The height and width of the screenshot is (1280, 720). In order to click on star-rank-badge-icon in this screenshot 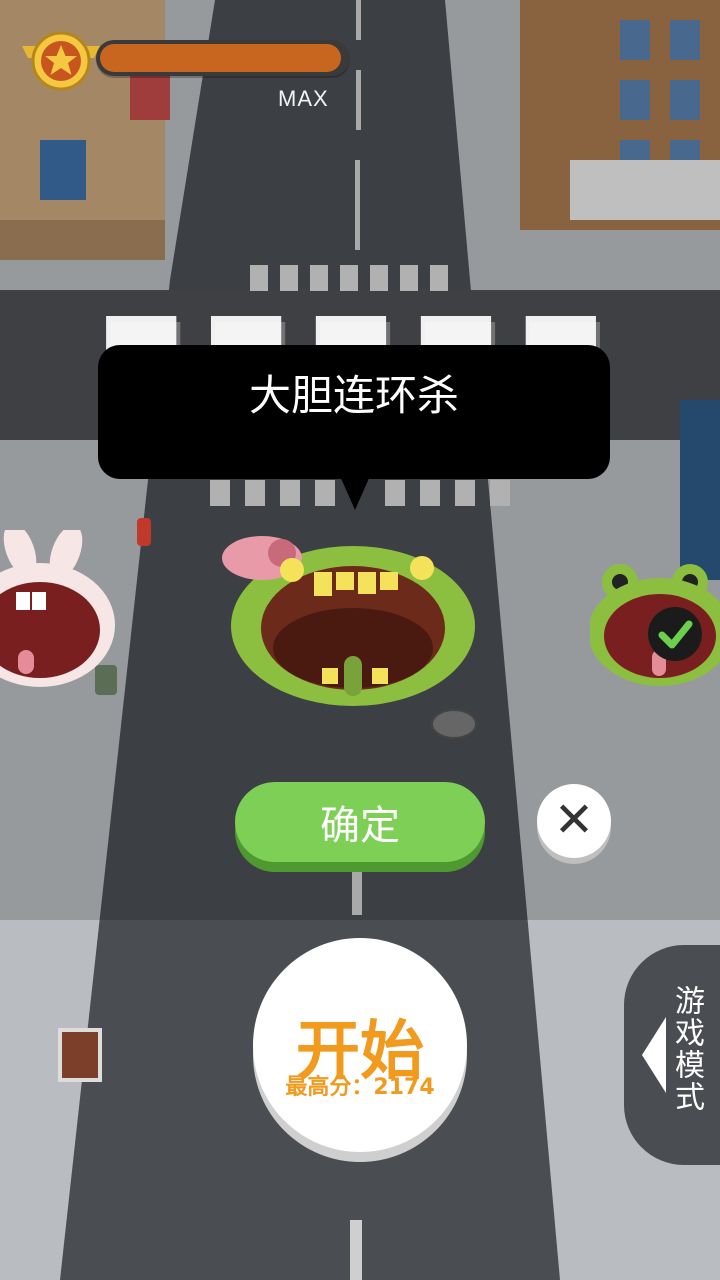, I will do `click(61, 61)`.